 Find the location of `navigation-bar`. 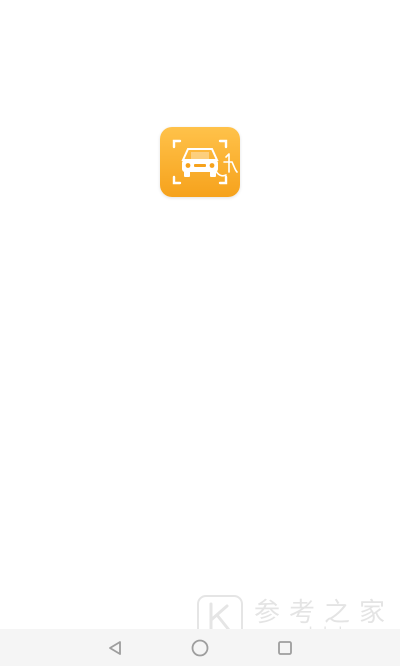

navigation-bar is located at coordinates (200, 647).